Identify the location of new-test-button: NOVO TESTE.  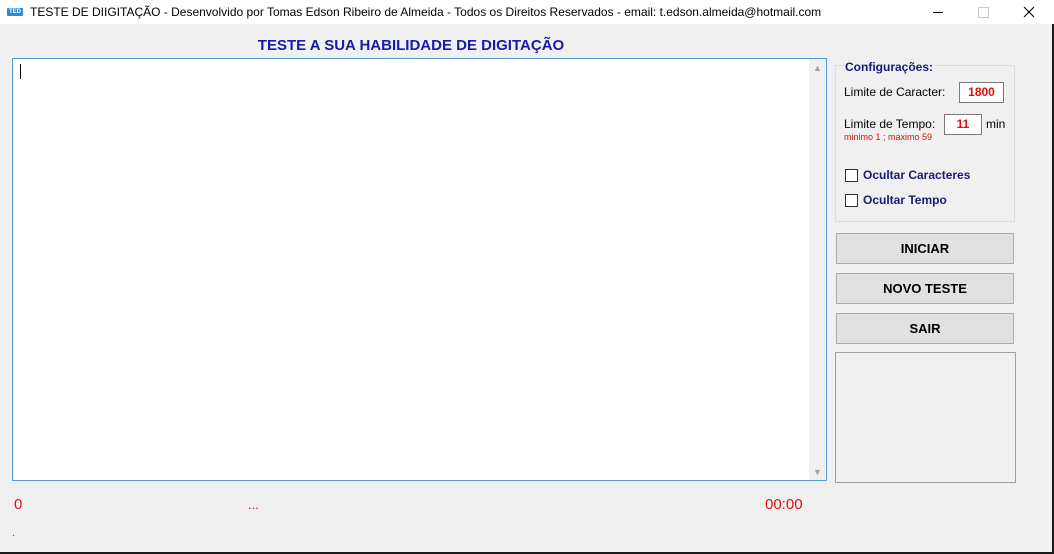
(925, 288).